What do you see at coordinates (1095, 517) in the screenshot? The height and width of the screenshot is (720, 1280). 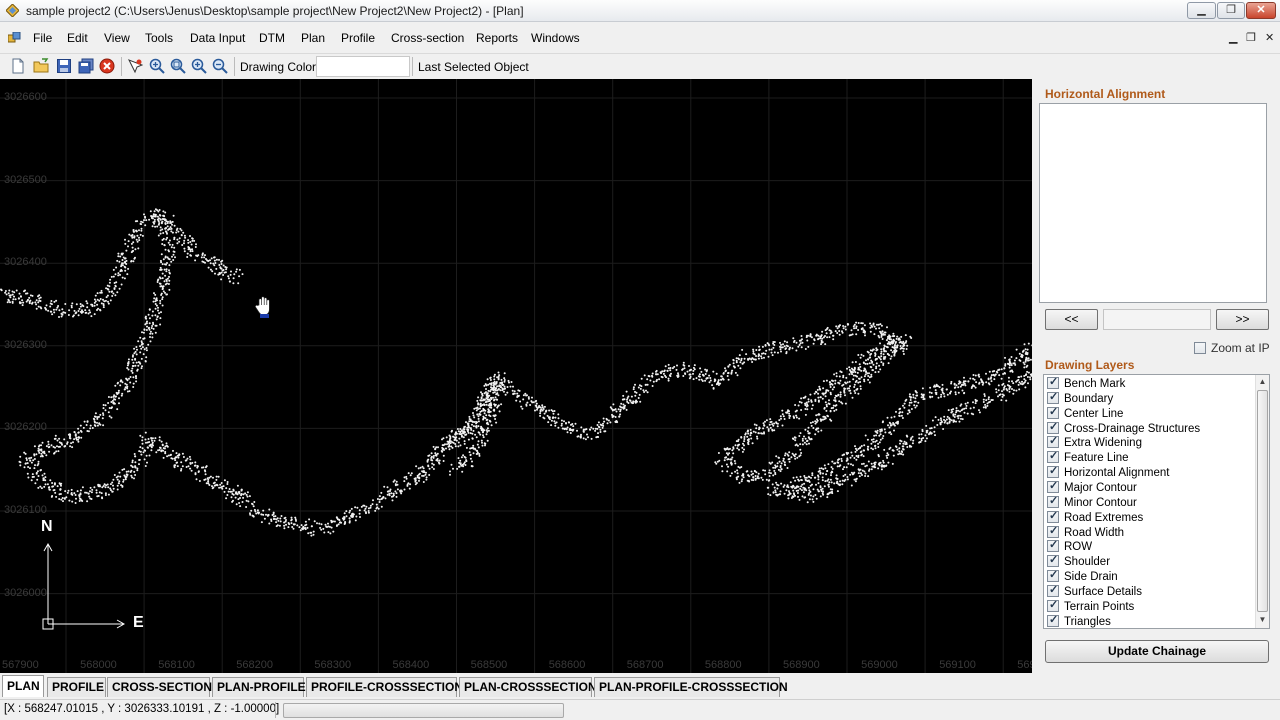 I see `layer-item: Road Extremes` at bounding box center [1095, 517].